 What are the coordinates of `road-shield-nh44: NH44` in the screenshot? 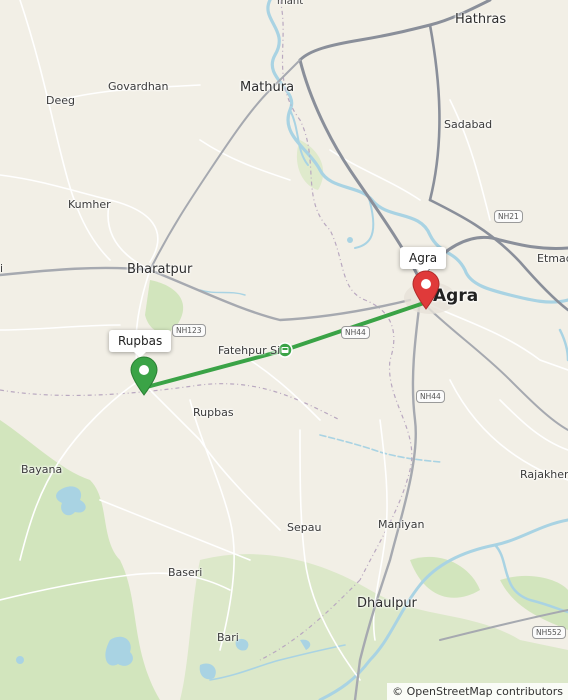 It's located at (355, 332).